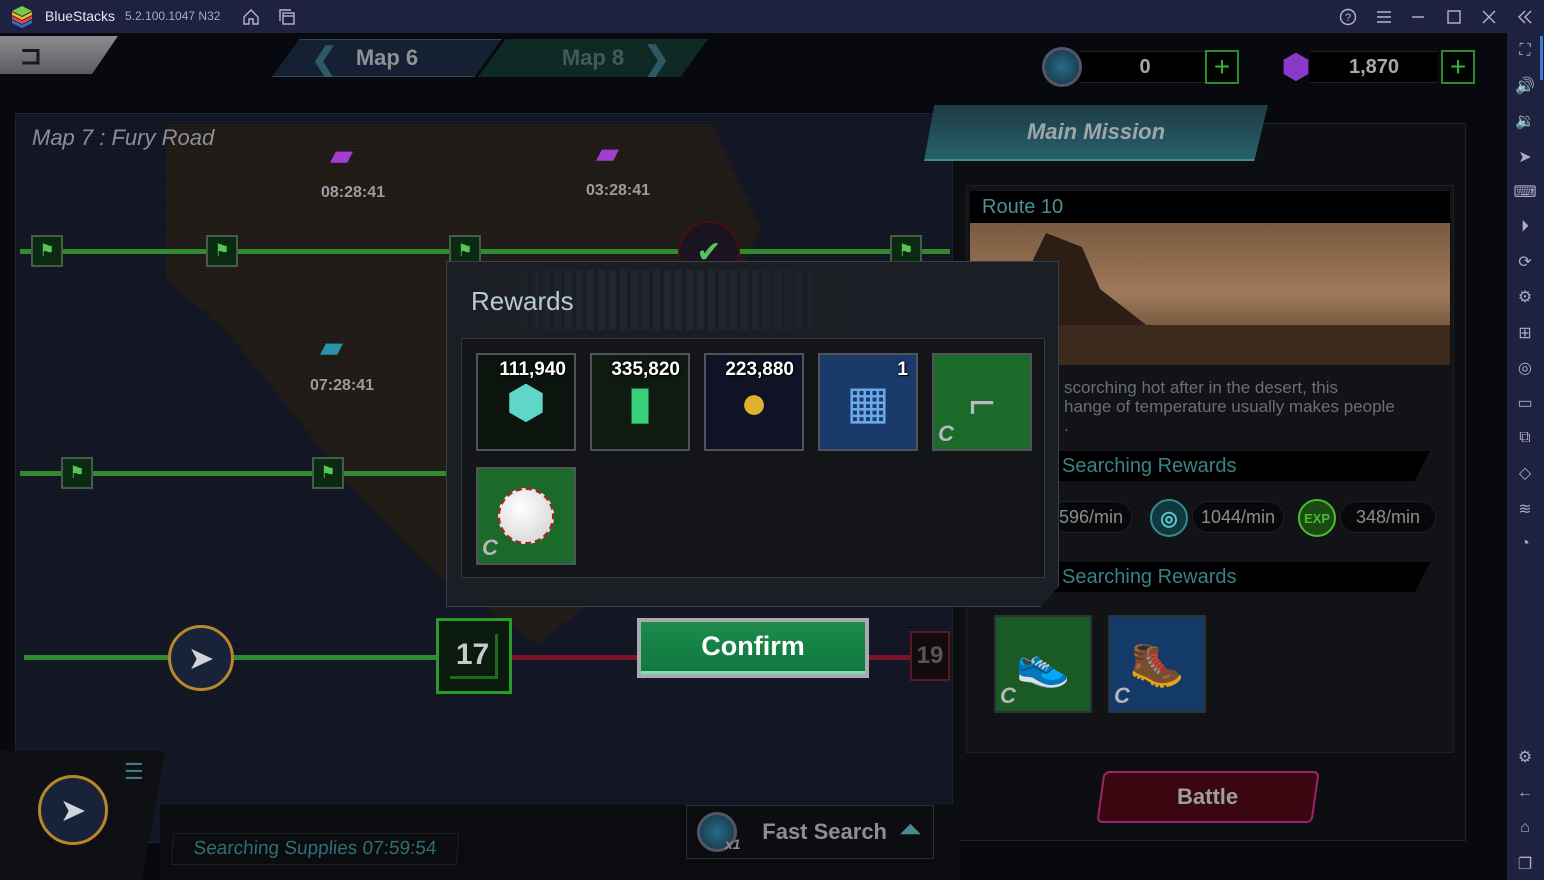 Image resolution: width=1544 pixels, height=880 pixels. Describe the element at coordinates (123, 137) in the screenshot. I see `map-title: Map 7 : Fury Road` at that location.